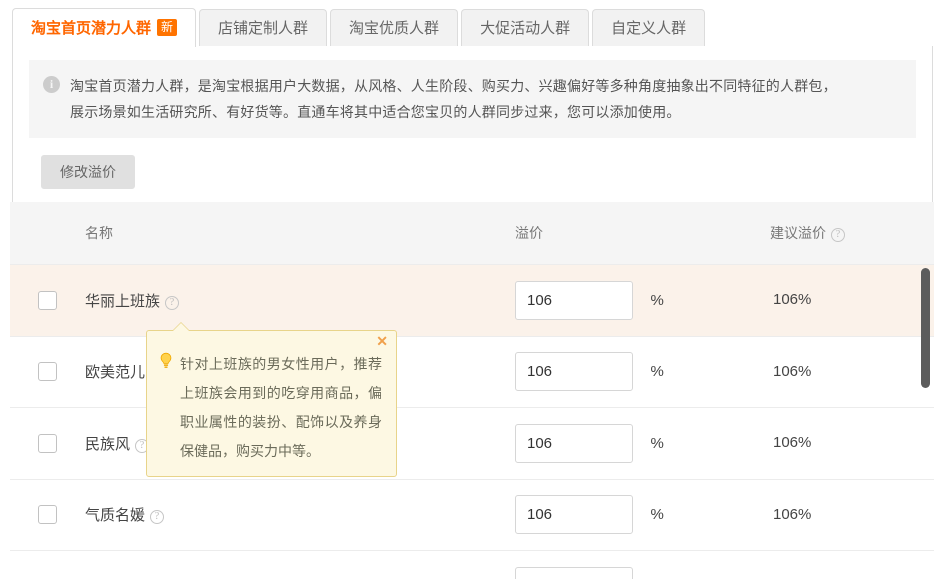 The height and width of the screenshot is (579, 947). I want to click on tab-bar: 淘宝首页潜力人群新 店铺定制人群 淘宝优质人群 大促活动人群 自定义人群, so click(473, 24).